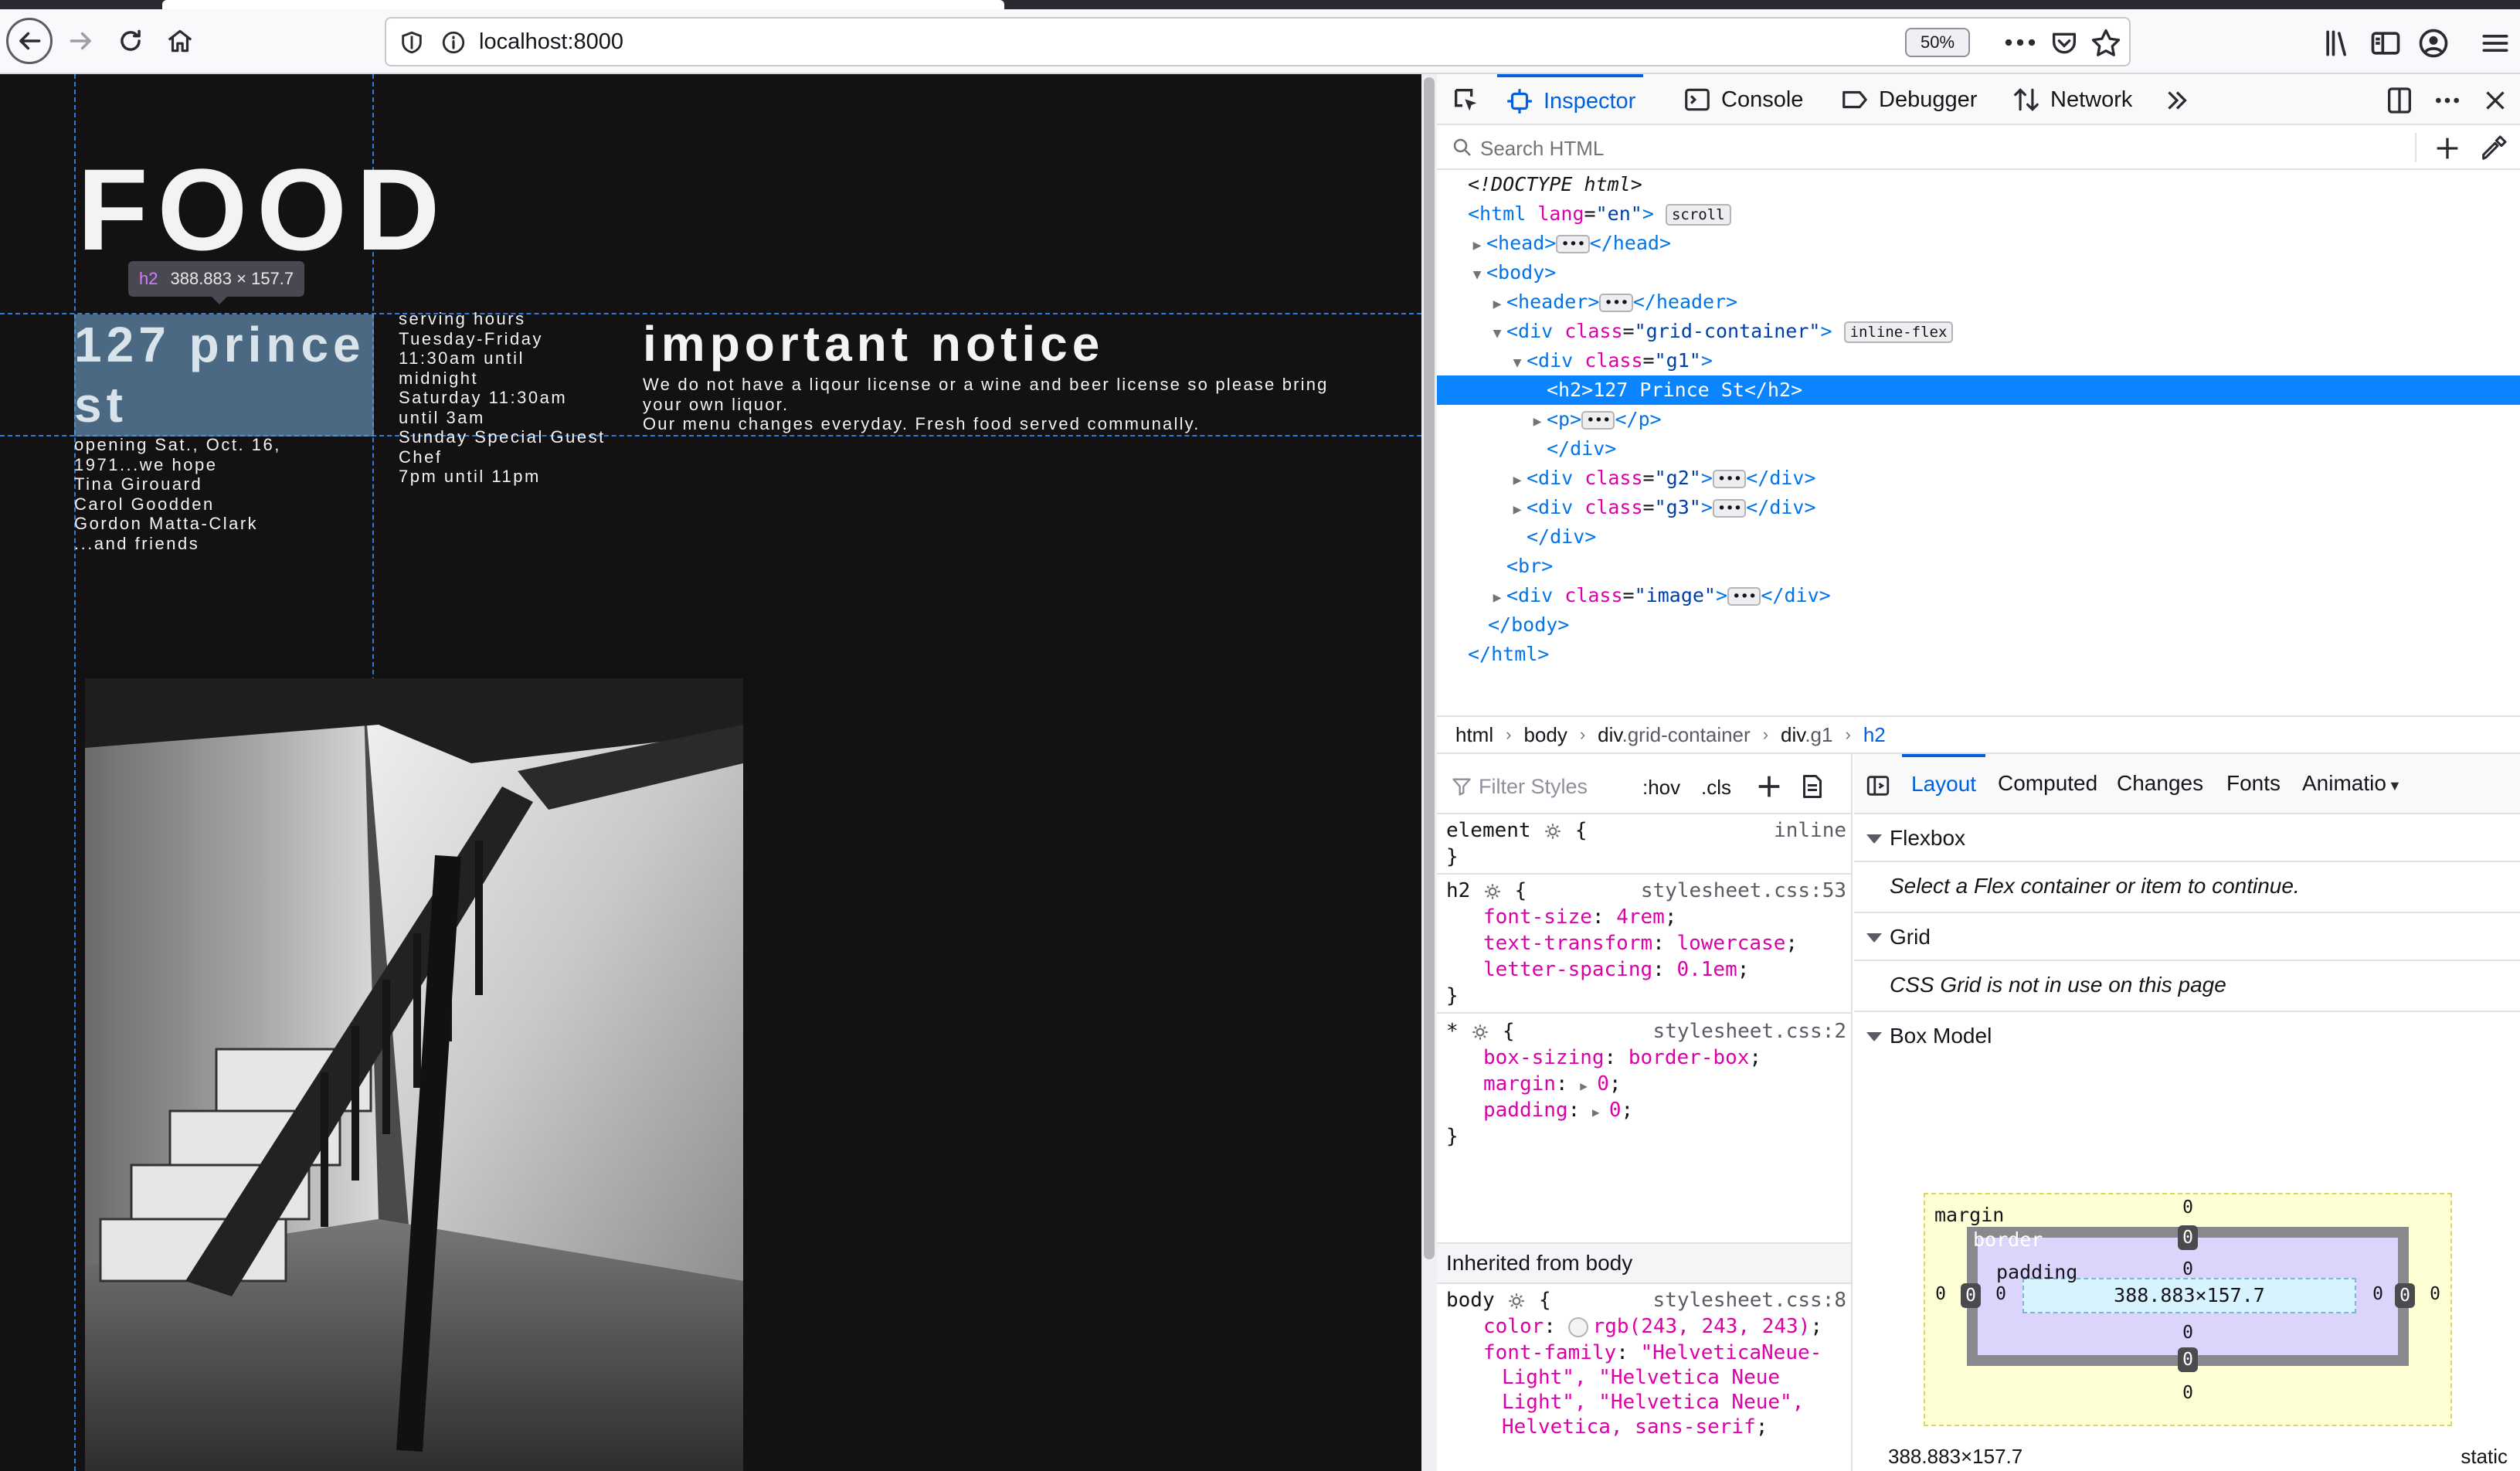 This screenshot has height=1471, width=2520. What do you see at coordinates (2386, 43) in the screenshot?
I see `sidebar-icon` at bounding box center [2386, 43].